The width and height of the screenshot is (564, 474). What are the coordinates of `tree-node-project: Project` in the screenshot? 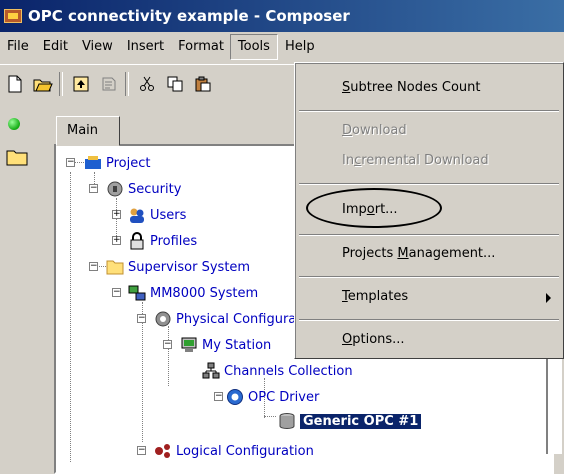 It's located at (117, 163).